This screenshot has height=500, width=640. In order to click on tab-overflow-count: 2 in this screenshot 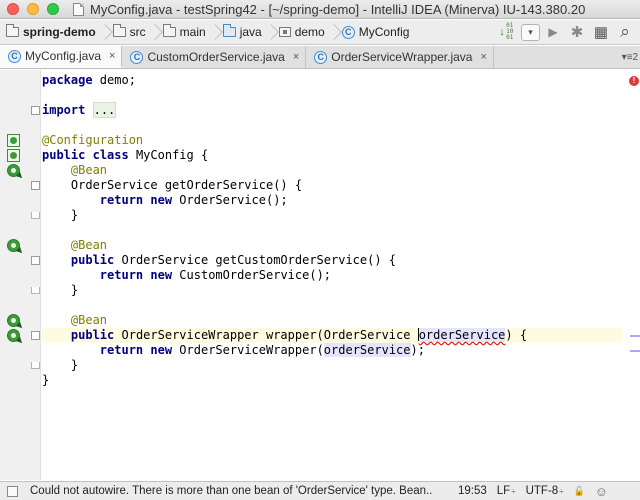, I will do `click(635, 57)`.